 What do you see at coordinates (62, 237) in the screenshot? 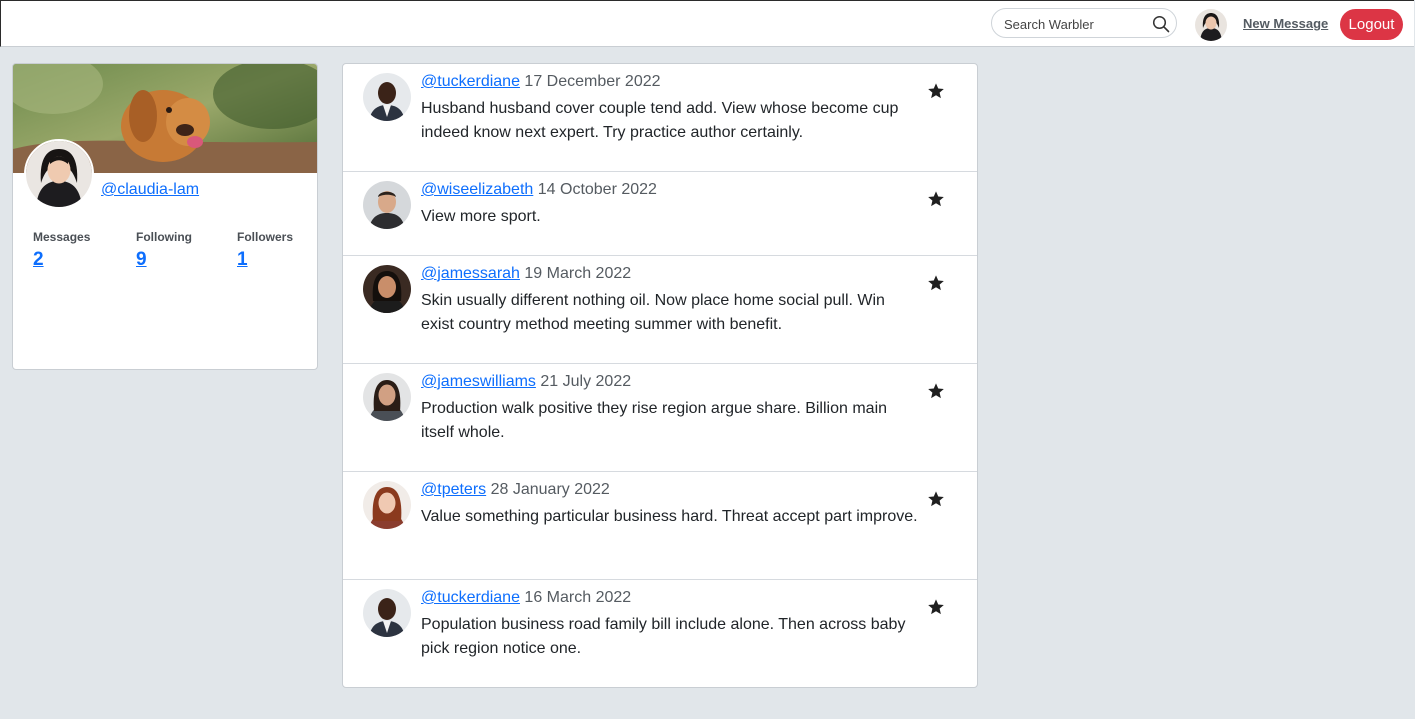
I see `stat-label: Messages` at bounding box center [62, 237].